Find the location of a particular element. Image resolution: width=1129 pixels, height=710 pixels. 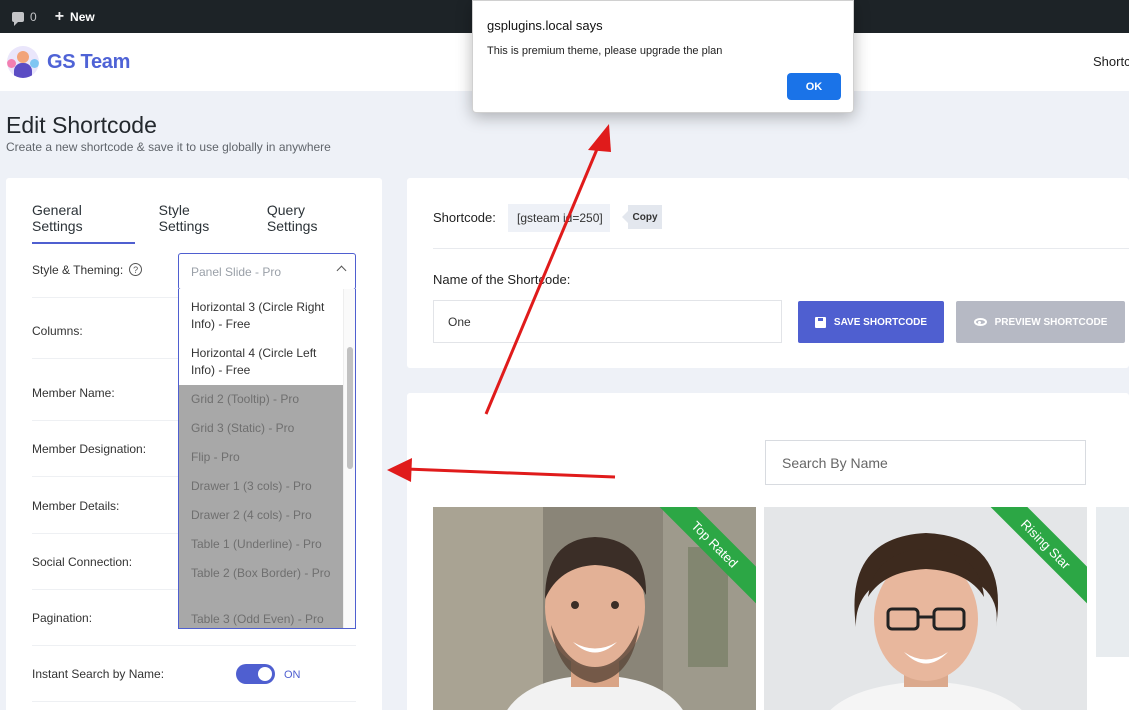

preview-shortcode-button: PREVIEW SHORTCODE is located at coordinates (1040, 322).